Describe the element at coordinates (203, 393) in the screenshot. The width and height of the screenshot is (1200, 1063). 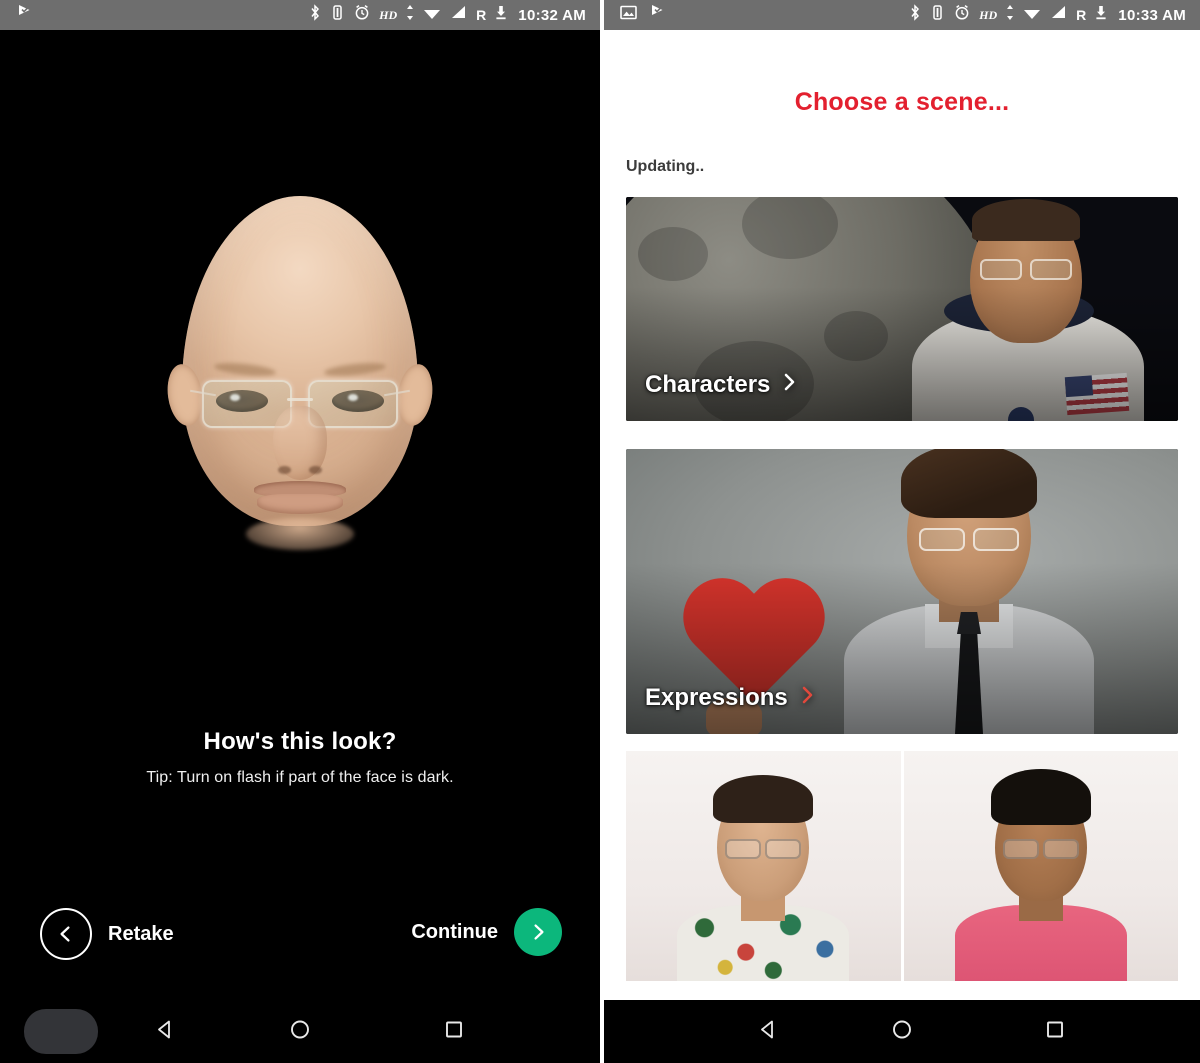
I see `temple-left` at that location.